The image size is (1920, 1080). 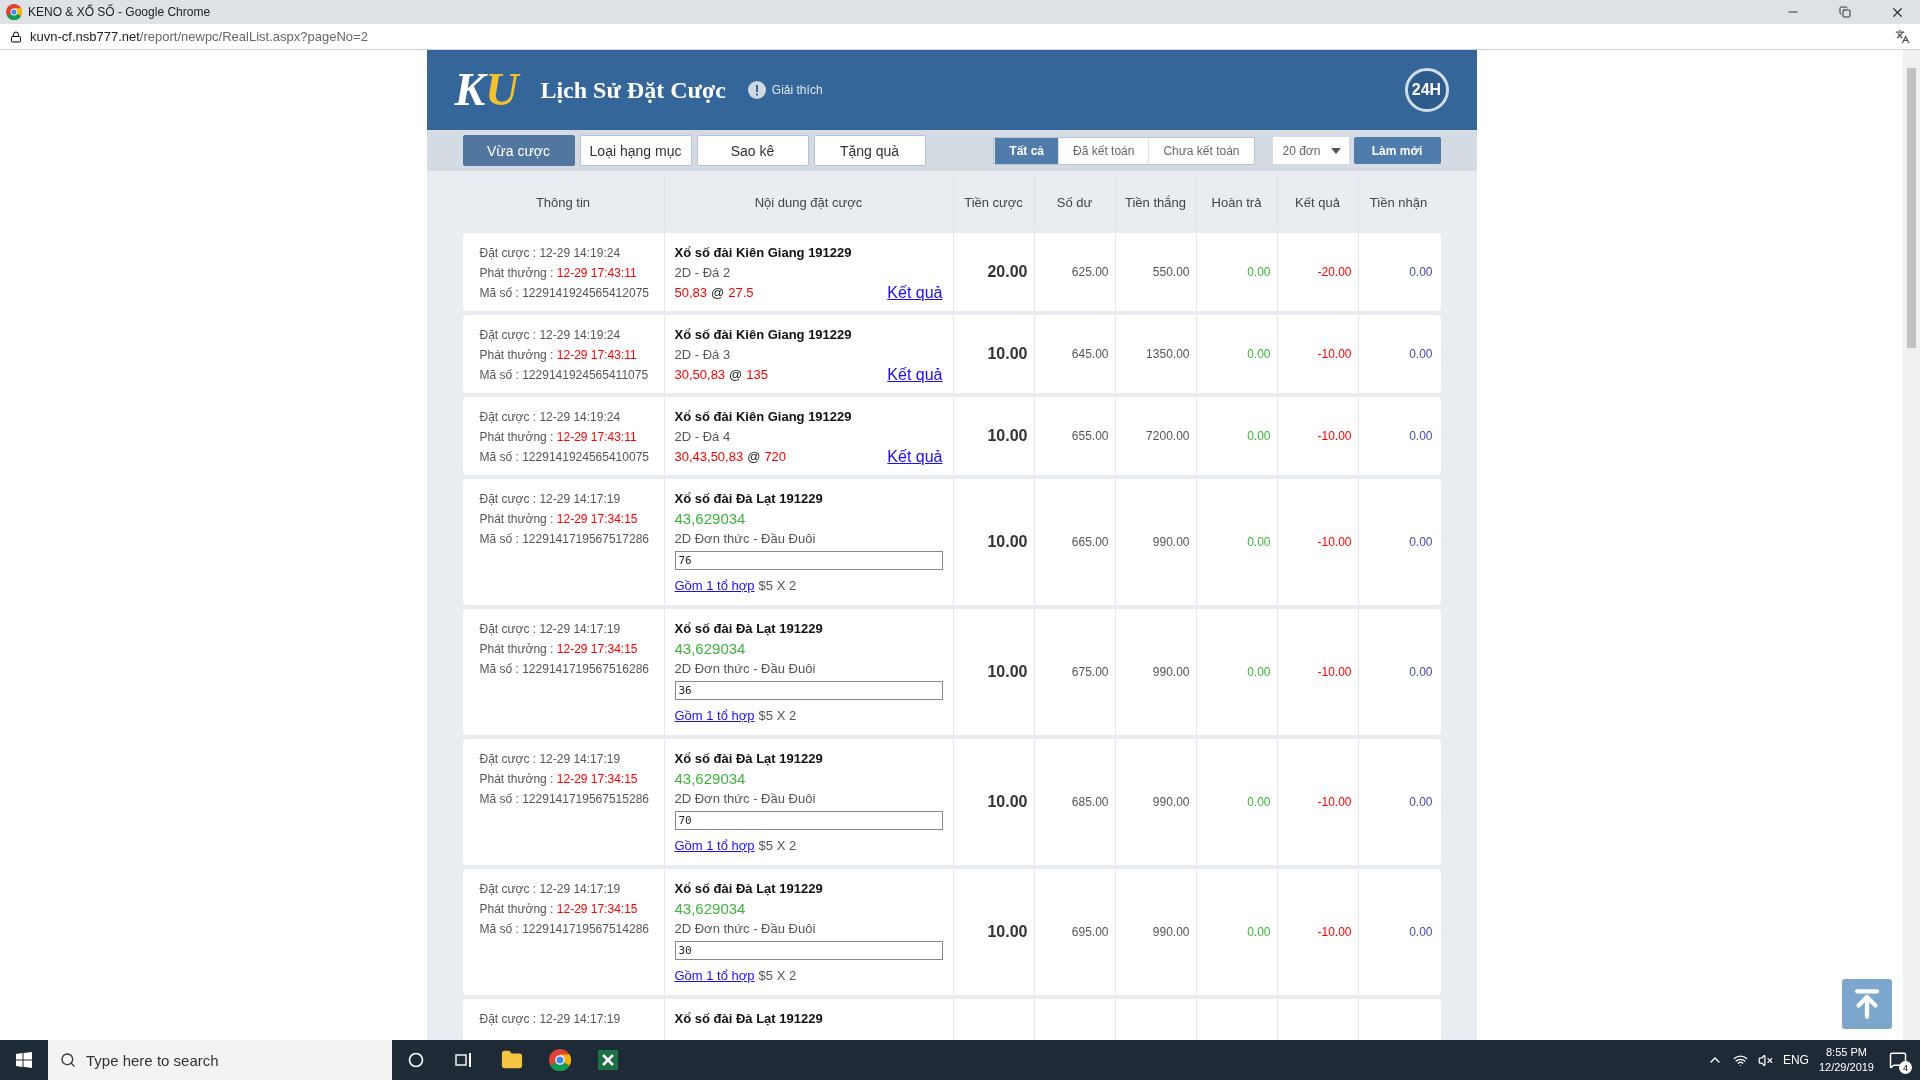 I want to click on scrollbar-thumb, so click(x=1911, y=208).